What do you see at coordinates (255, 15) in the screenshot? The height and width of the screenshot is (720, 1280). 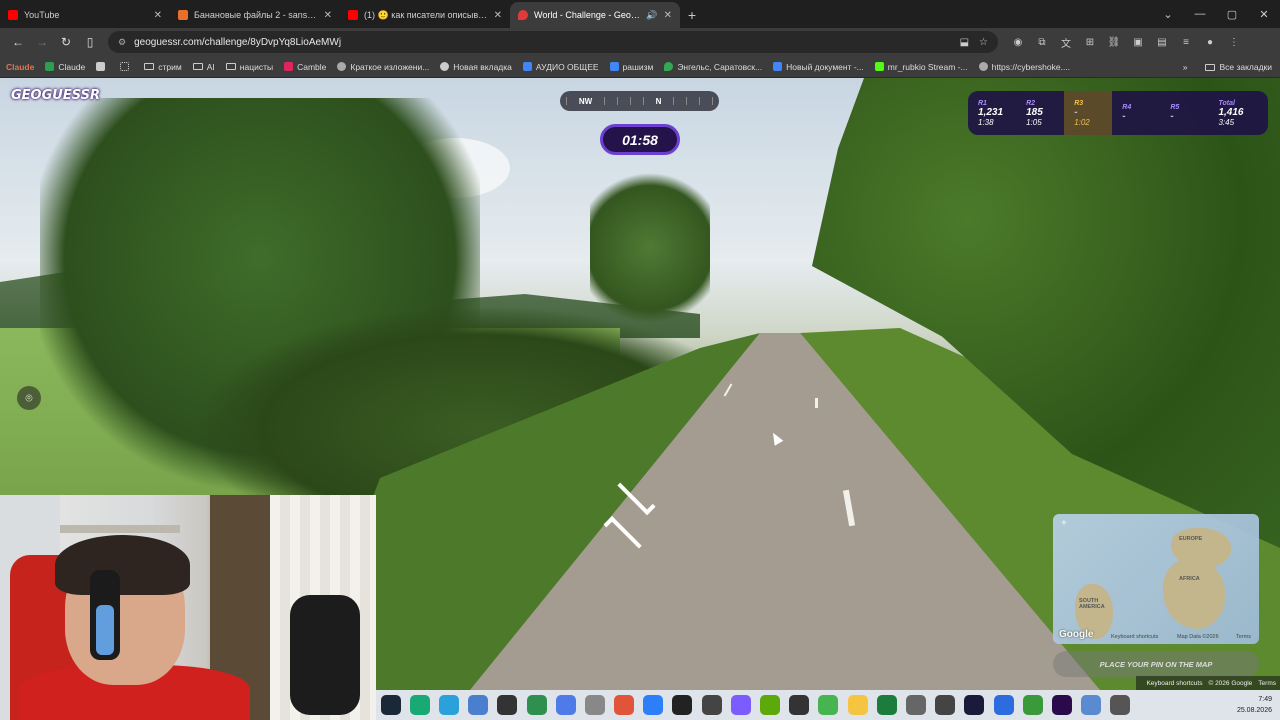 I see `tab-banana-files: Банановые файлы 2 - sansgot... ✕` at bounding box center [255, 15].